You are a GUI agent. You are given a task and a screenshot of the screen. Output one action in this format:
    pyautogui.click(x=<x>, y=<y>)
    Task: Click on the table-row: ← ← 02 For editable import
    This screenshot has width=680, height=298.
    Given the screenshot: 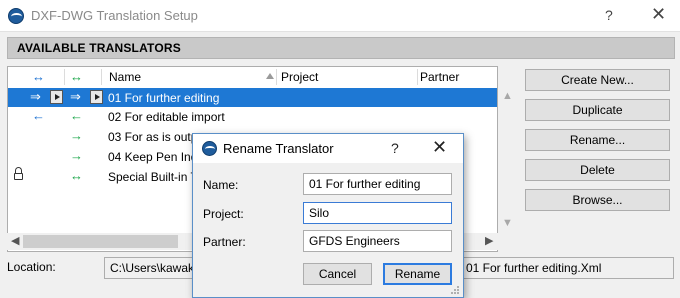 What is the action you would take?
    pyautogui.click(x=252, y=116)
    